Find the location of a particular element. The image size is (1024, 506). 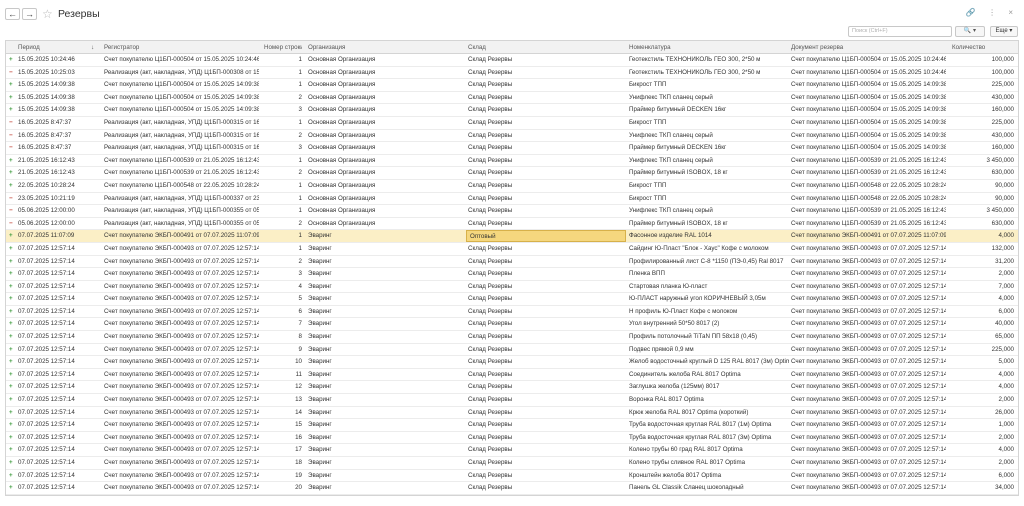

column-header-line-number: Номер строки is located at coordinates (283, 47).